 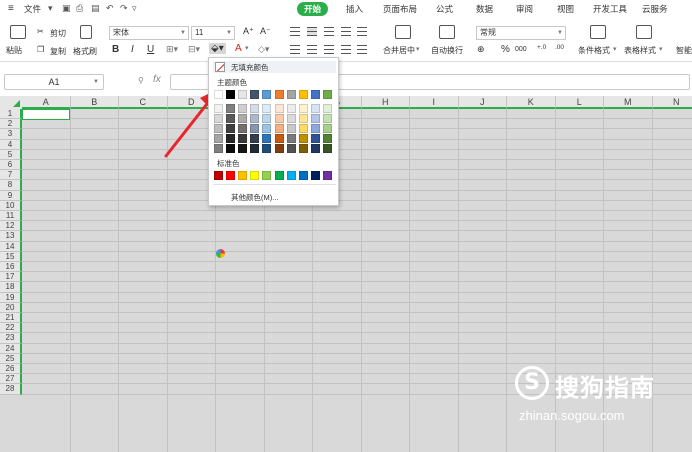 What do you see at coordinates (11, 267) in the screenshot?
I see `row-header-16: 16` at bounding box center [11, 267].